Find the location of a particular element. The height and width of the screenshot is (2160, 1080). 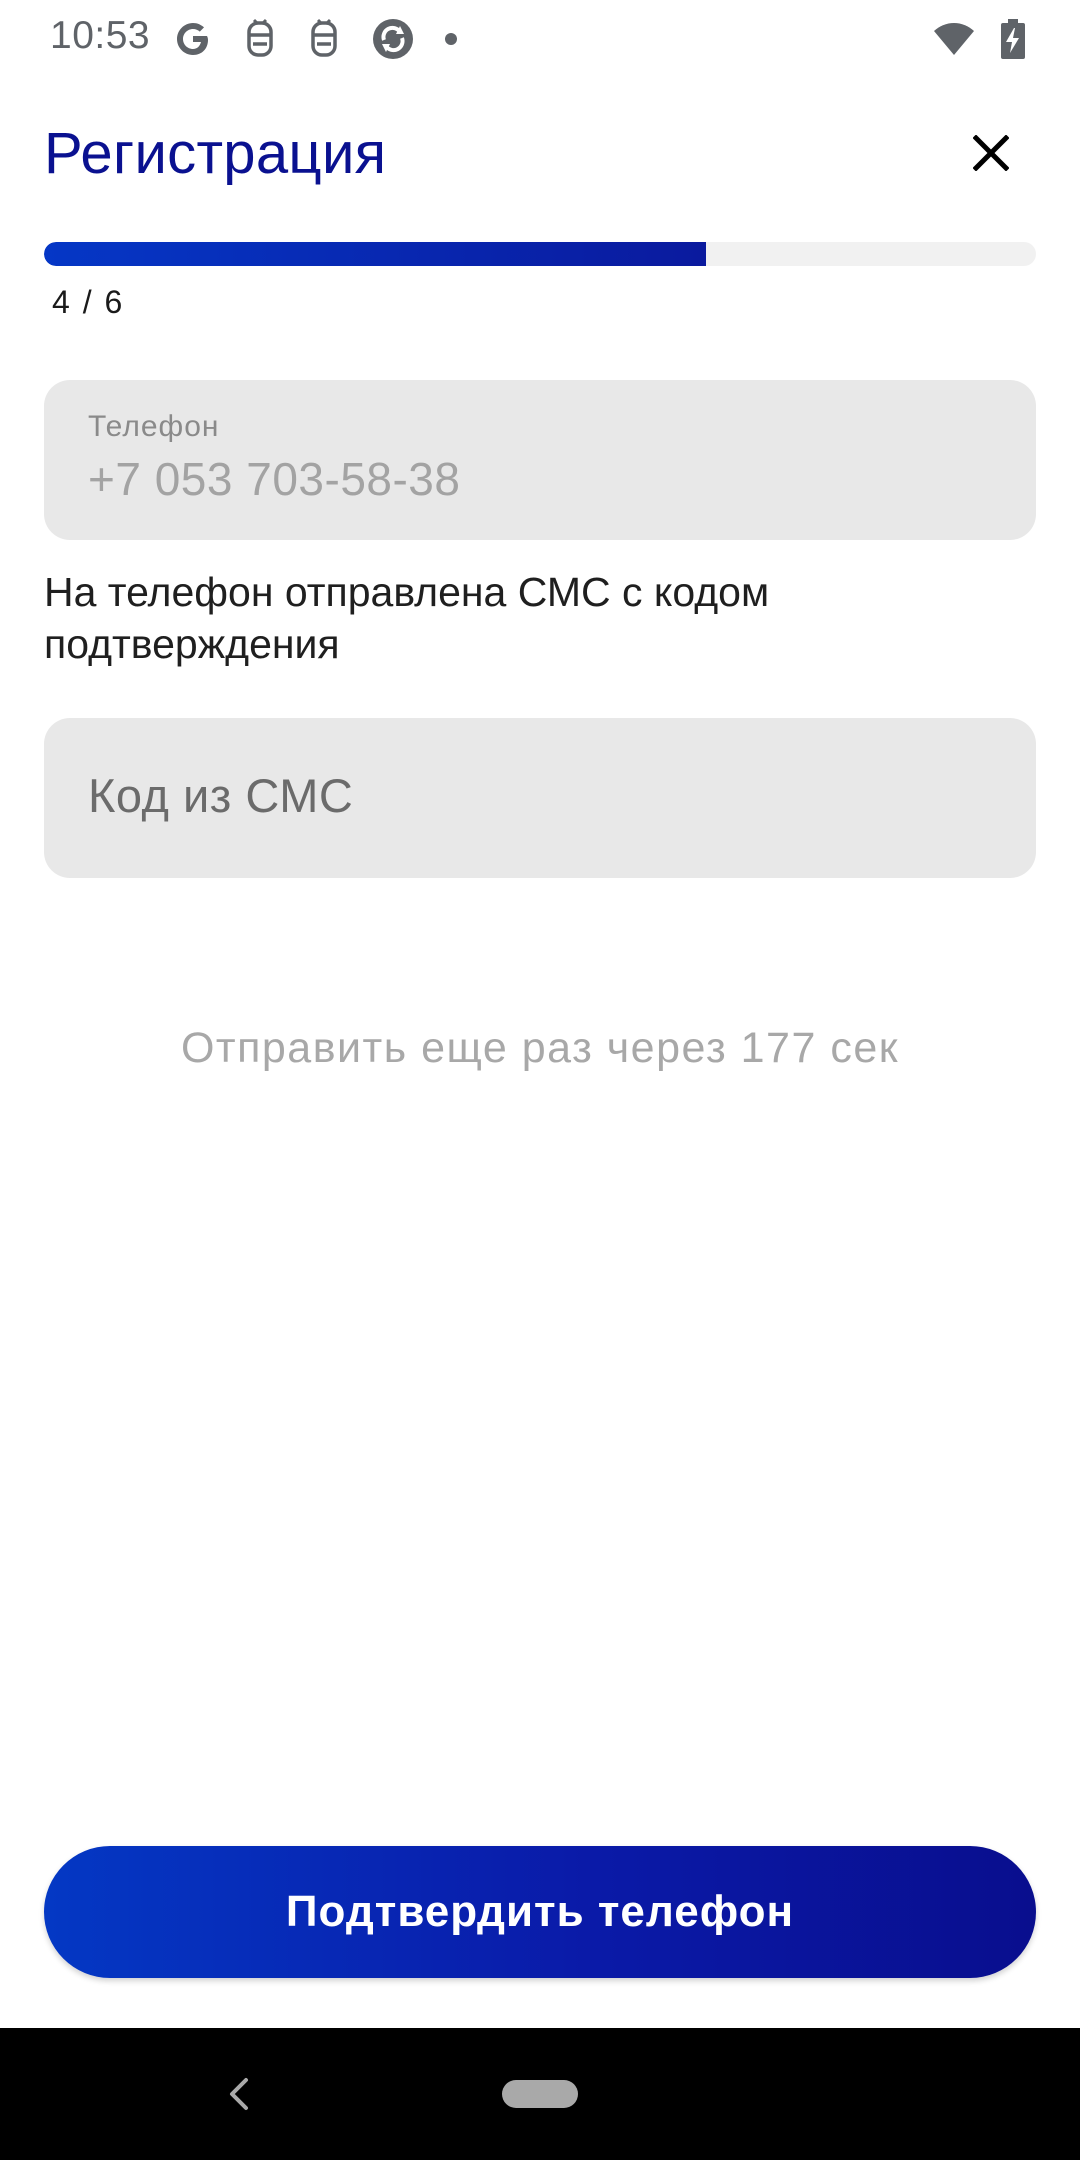

progress-bar-fill is located at coordinates (375, 254).